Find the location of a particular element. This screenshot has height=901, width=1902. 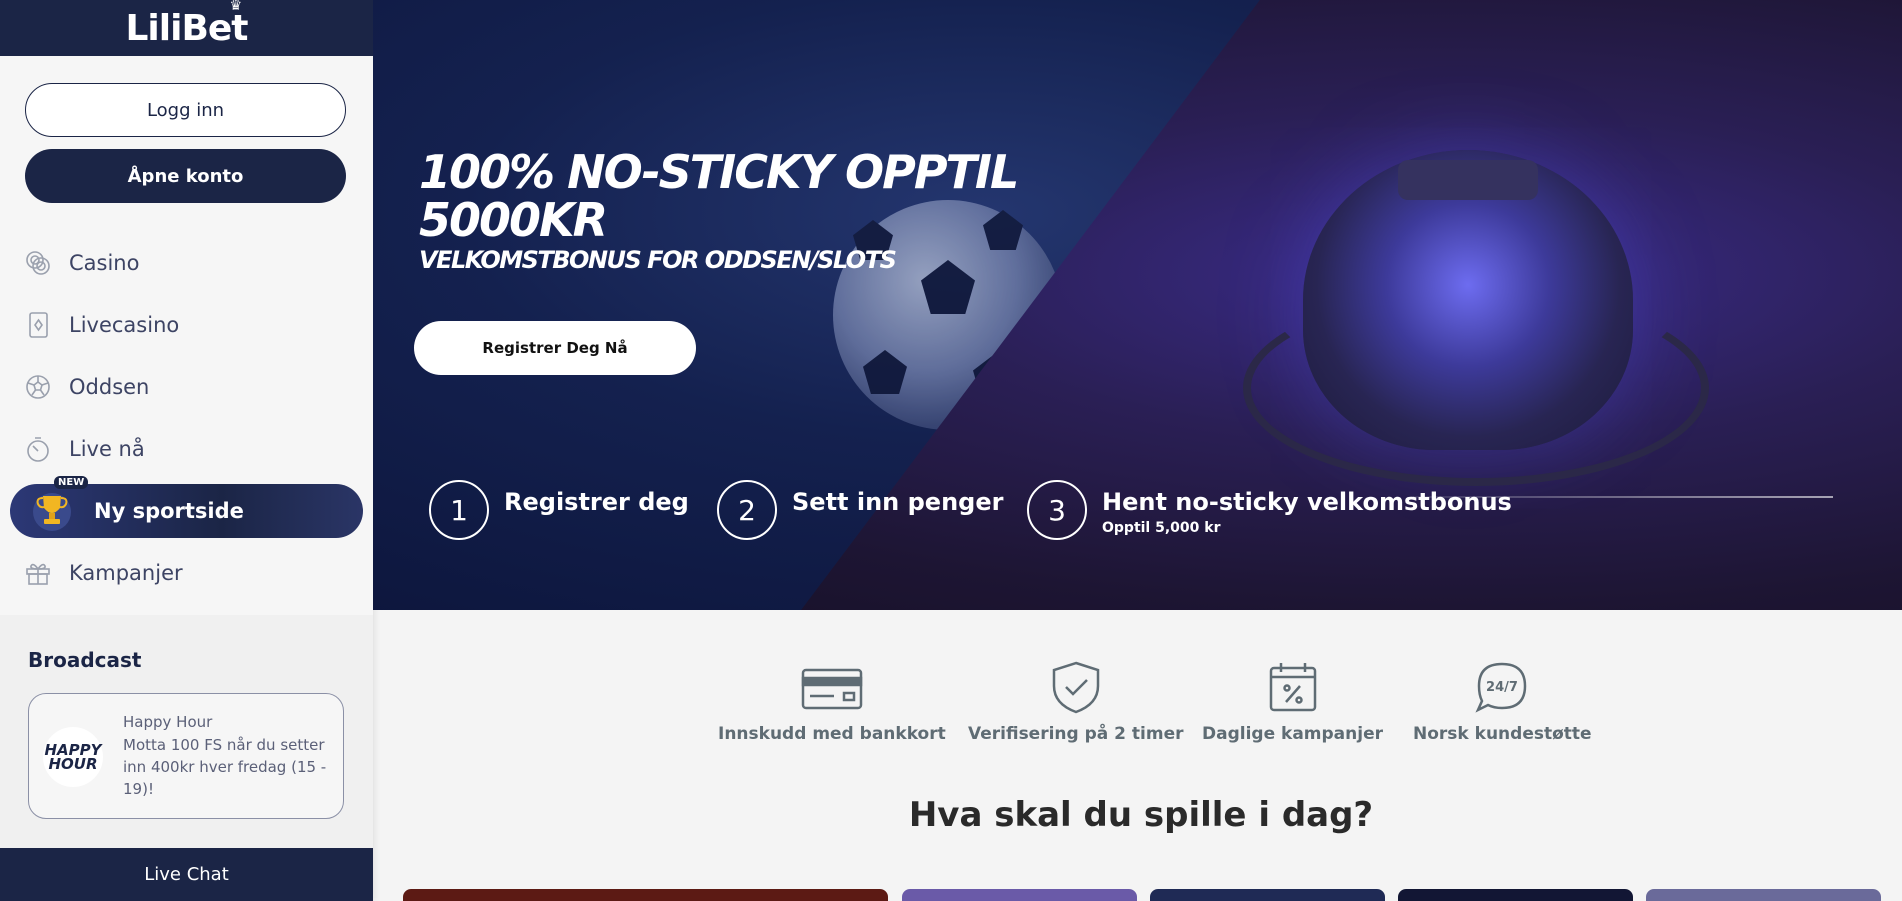

sidebar-item-oddsen: Oddsen is located at coordinates (186, 387).